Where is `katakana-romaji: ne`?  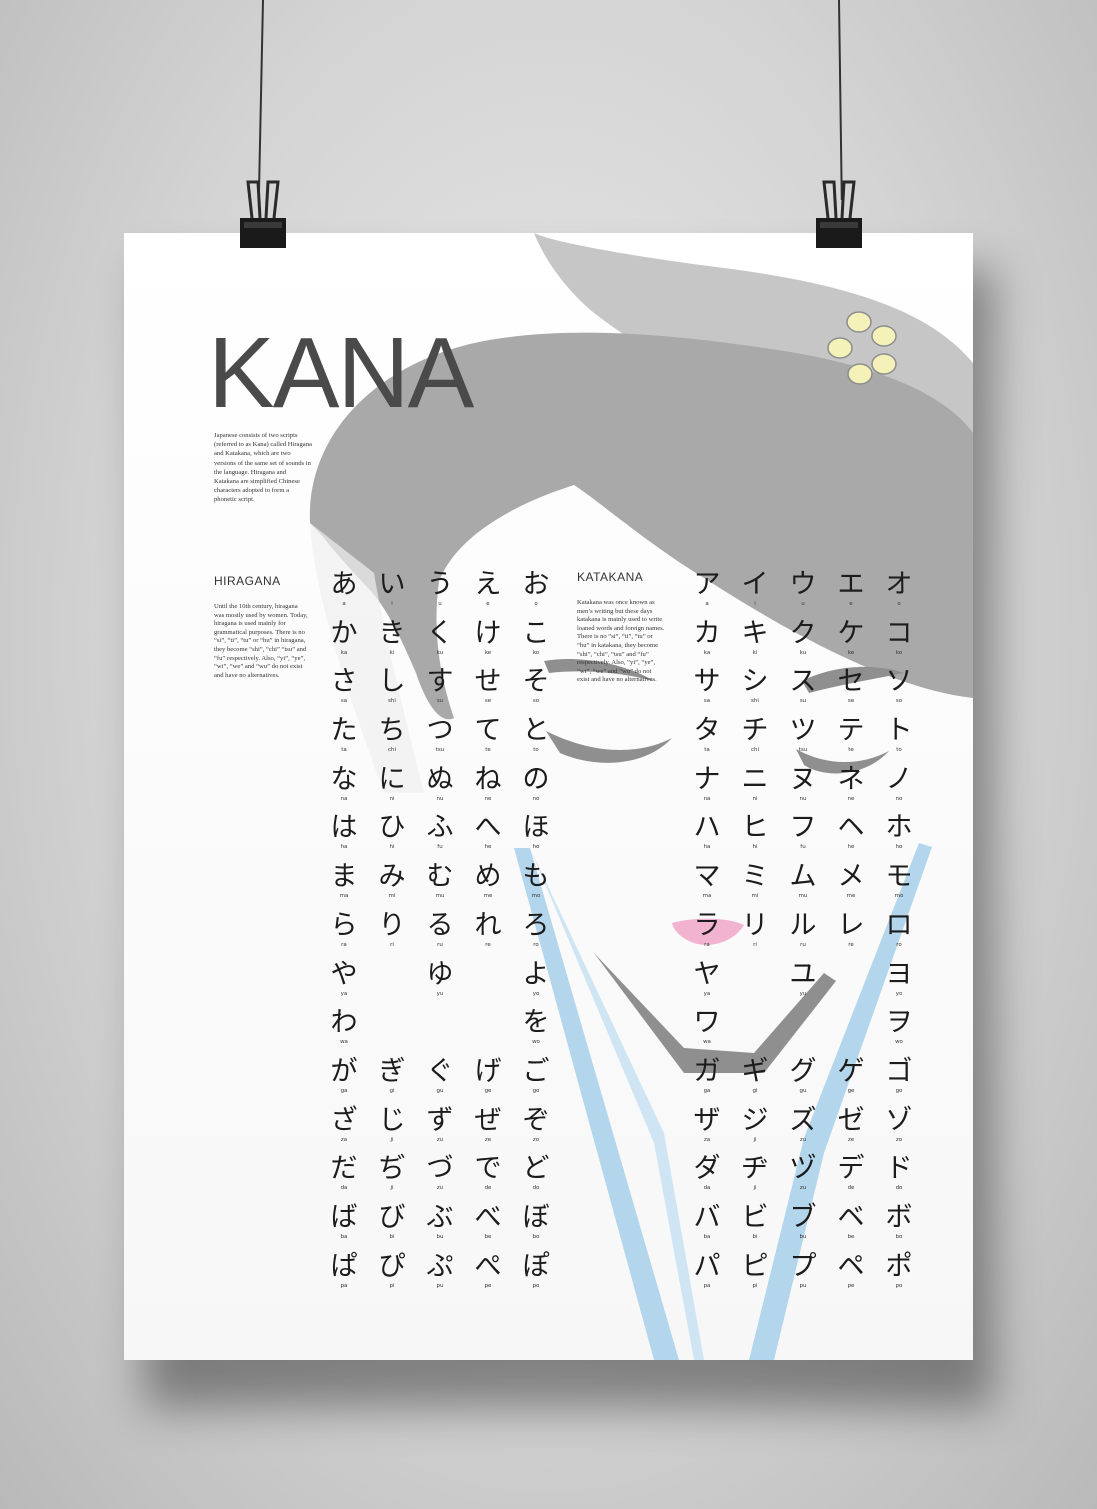 katakana-romaji: ne is located at coordinates (851, 798).